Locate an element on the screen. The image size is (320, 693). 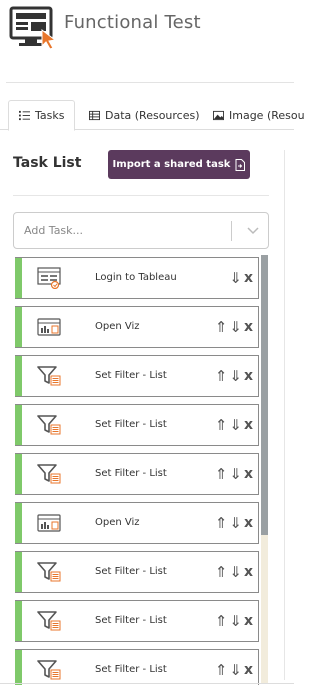
task-list-title: Task List is located at coordinates (47, 163).